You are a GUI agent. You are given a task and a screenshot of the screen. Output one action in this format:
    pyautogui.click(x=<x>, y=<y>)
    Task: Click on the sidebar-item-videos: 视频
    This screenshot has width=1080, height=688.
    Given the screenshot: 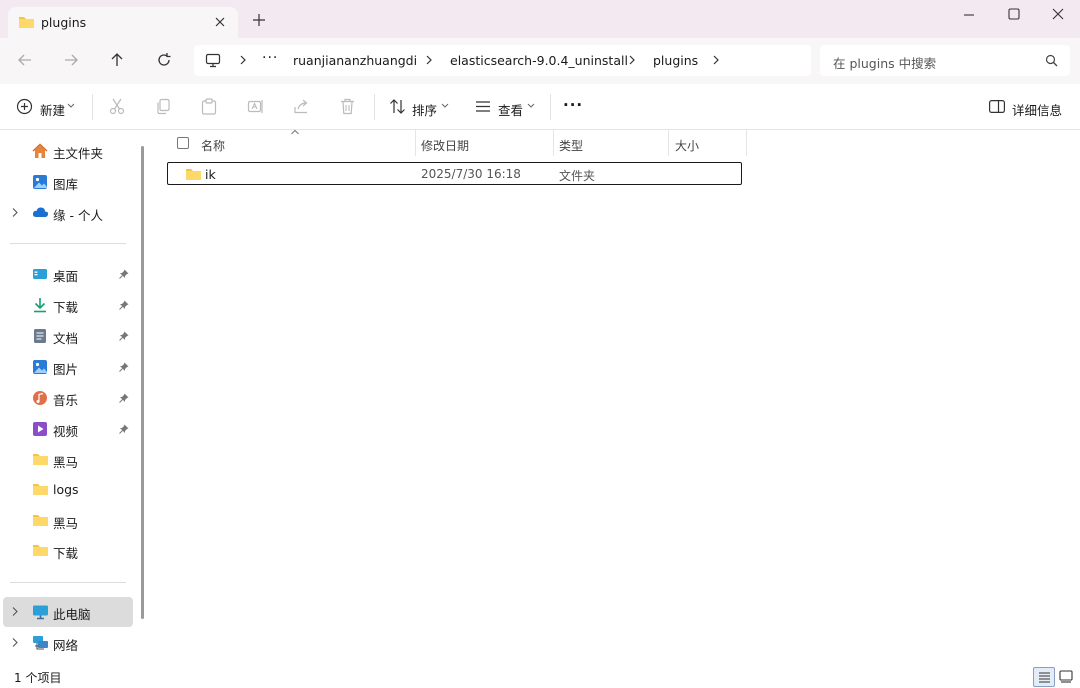 What is the action you would take?
    pyautogui.click(x=66, y=429)
    